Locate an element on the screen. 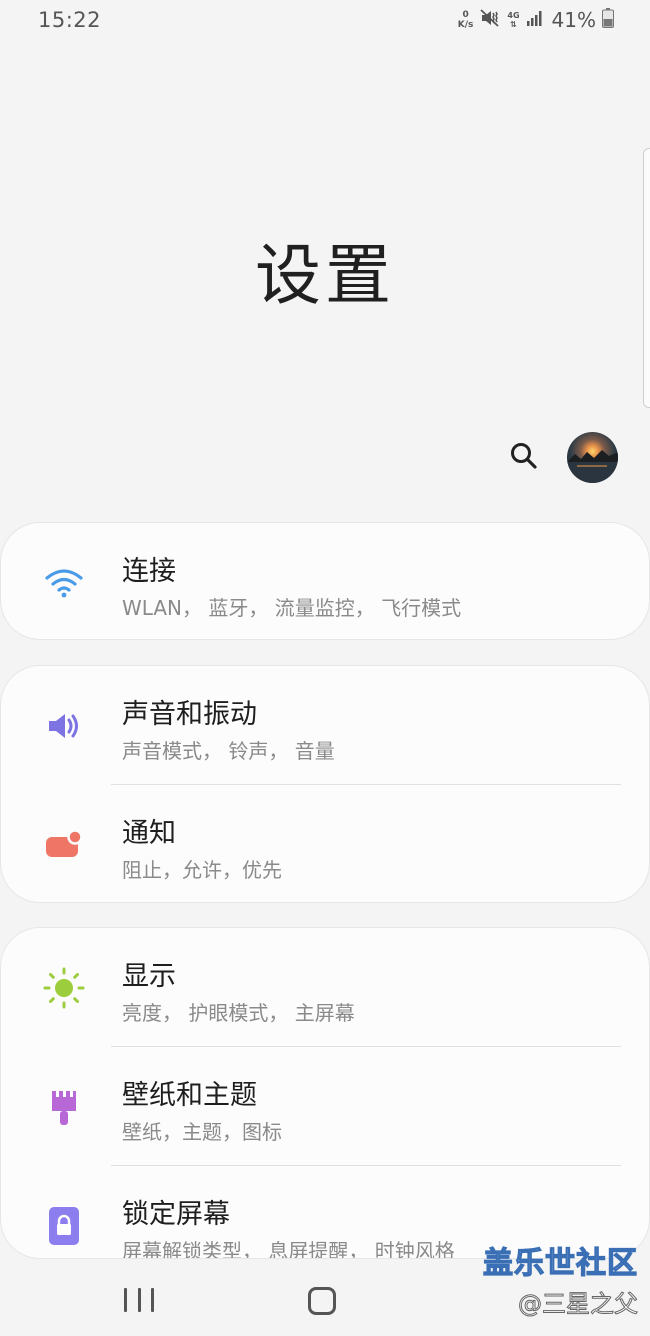 This screenshot has width=650, height=1336. settings-item-title: 显示 is located at coordinates (149, 976).